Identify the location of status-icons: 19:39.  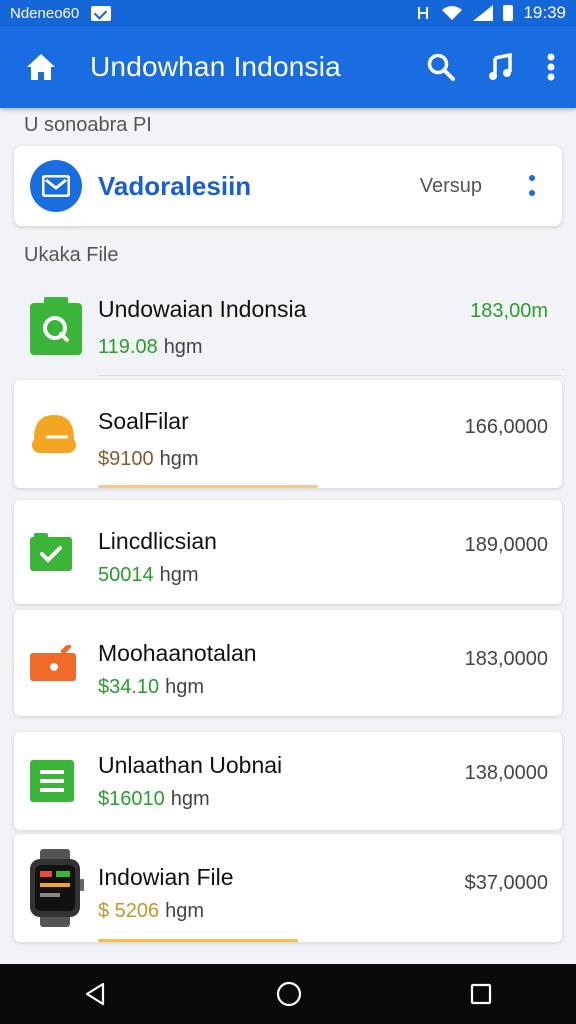
(490, 13).